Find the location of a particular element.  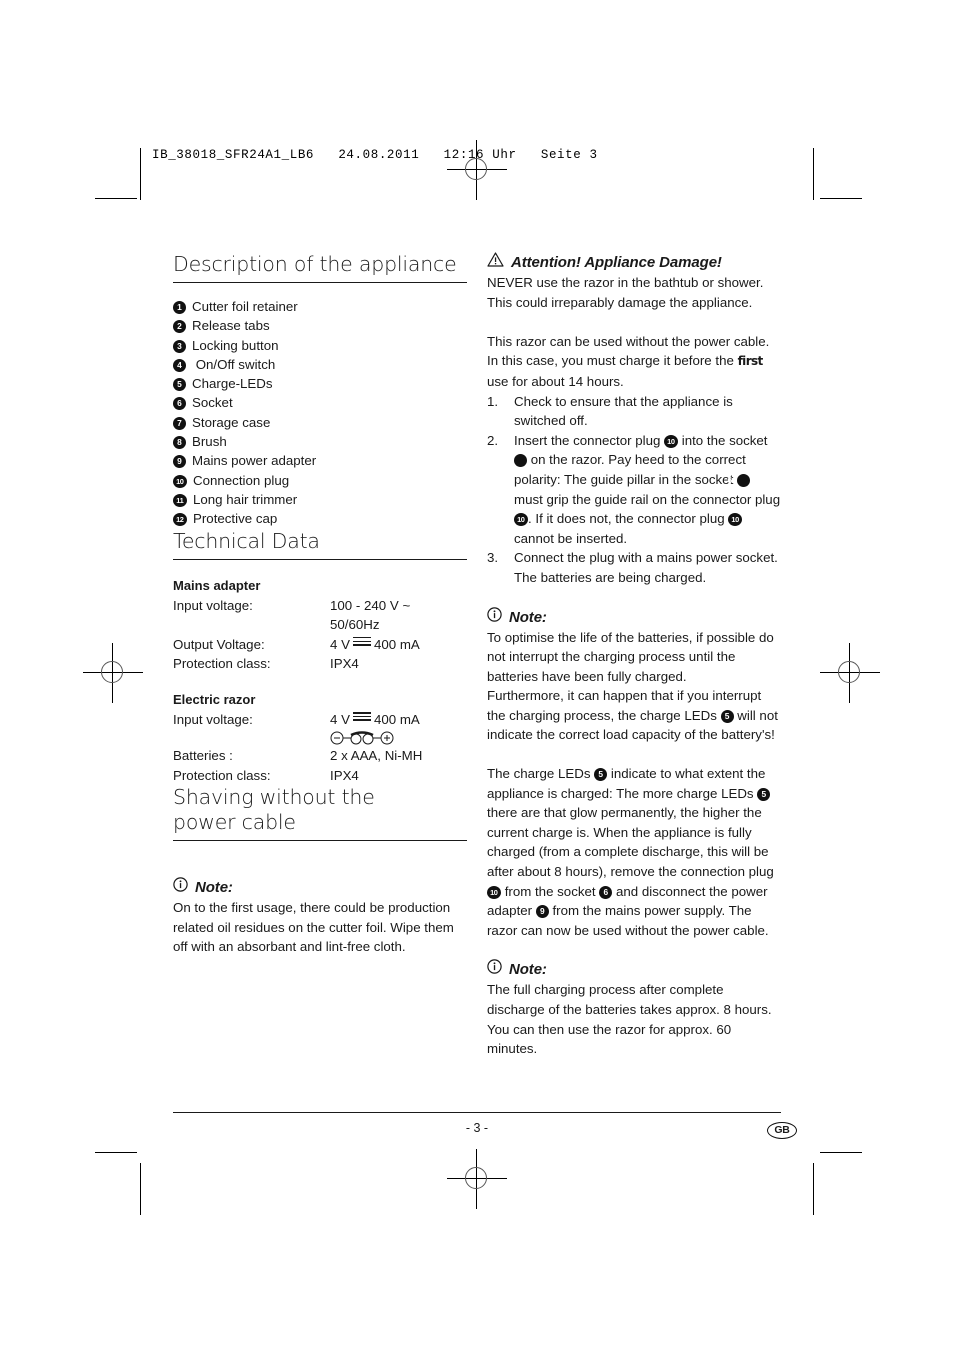

part-number-badge: 12 is located at coordinates (180, 520).